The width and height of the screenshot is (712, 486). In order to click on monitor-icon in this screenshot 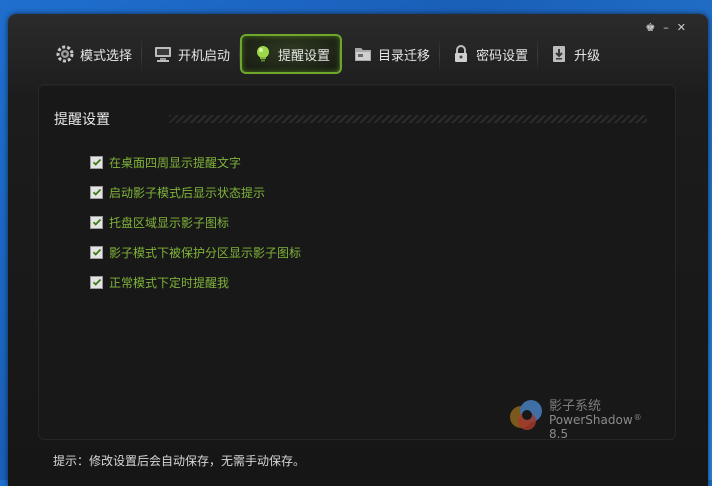, I will do `click(163, 54)`.